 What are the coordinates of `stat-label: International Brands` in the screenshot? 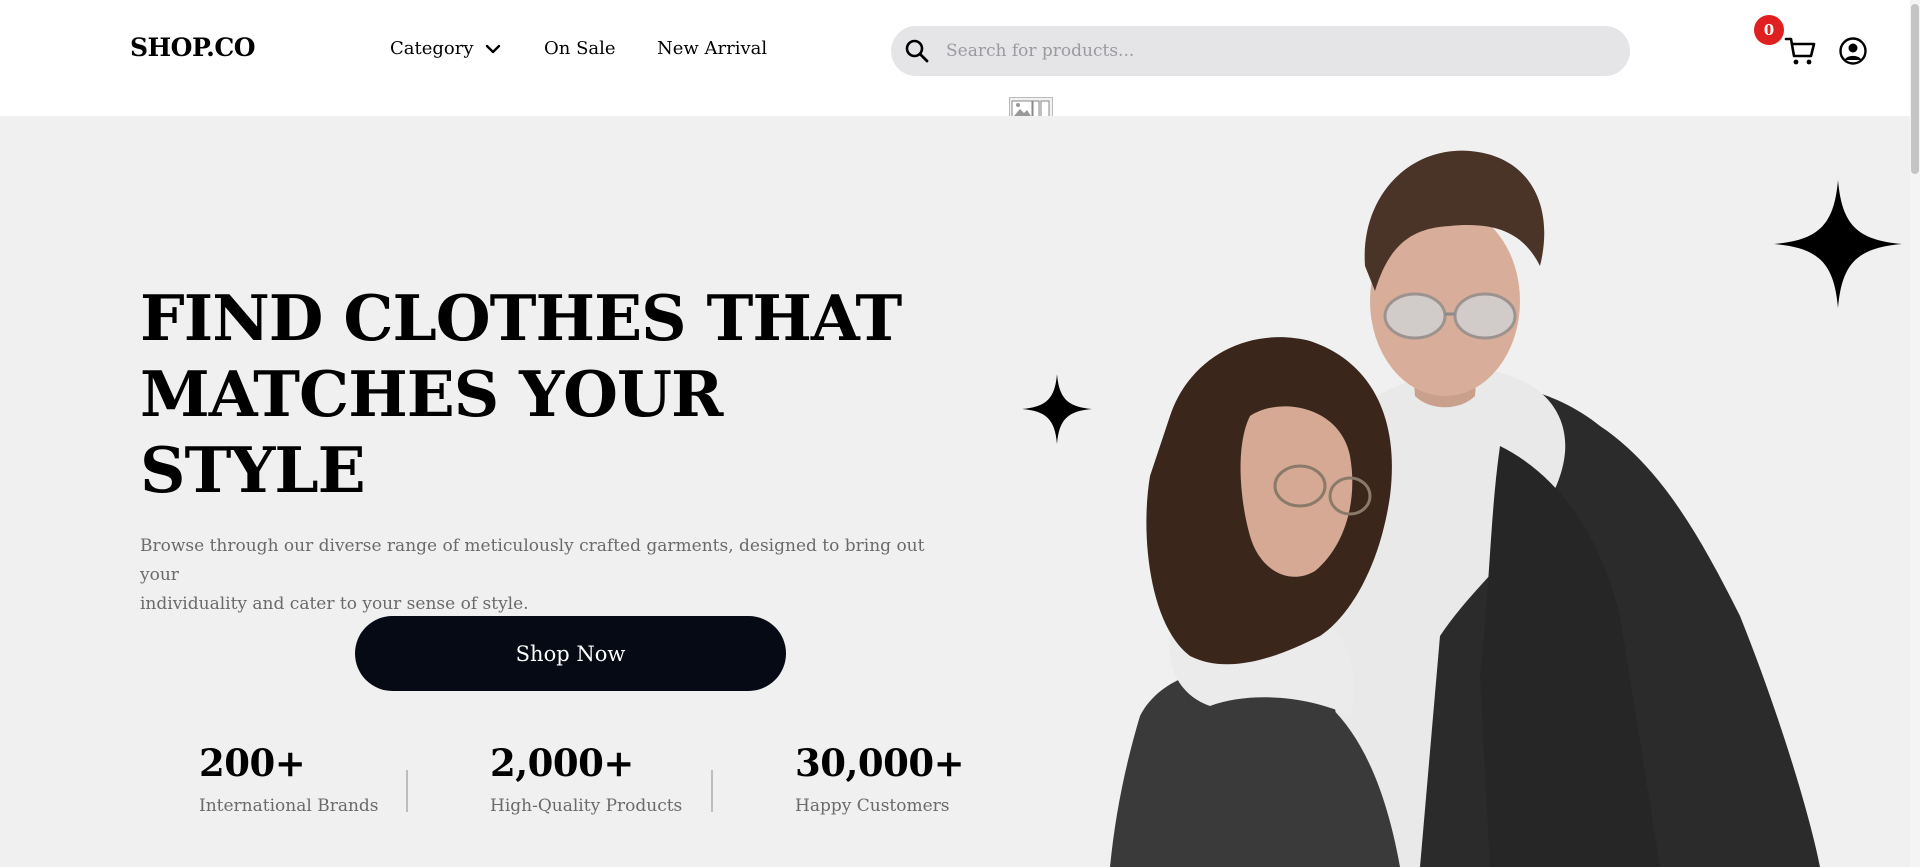 It's located at (289, 806).